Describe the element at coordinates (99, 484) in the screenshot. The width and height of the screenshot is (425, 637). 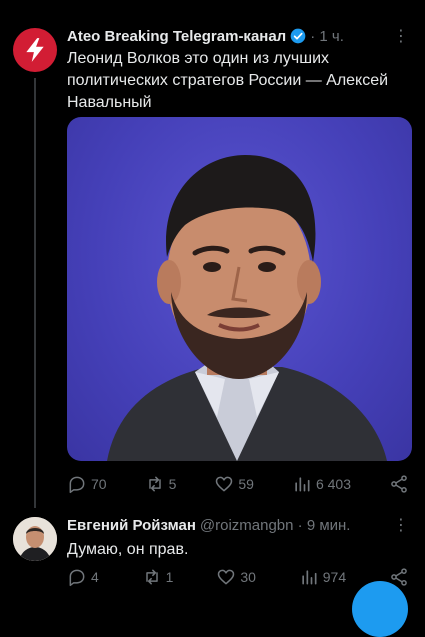
I see `reply-count: 70` at that location.